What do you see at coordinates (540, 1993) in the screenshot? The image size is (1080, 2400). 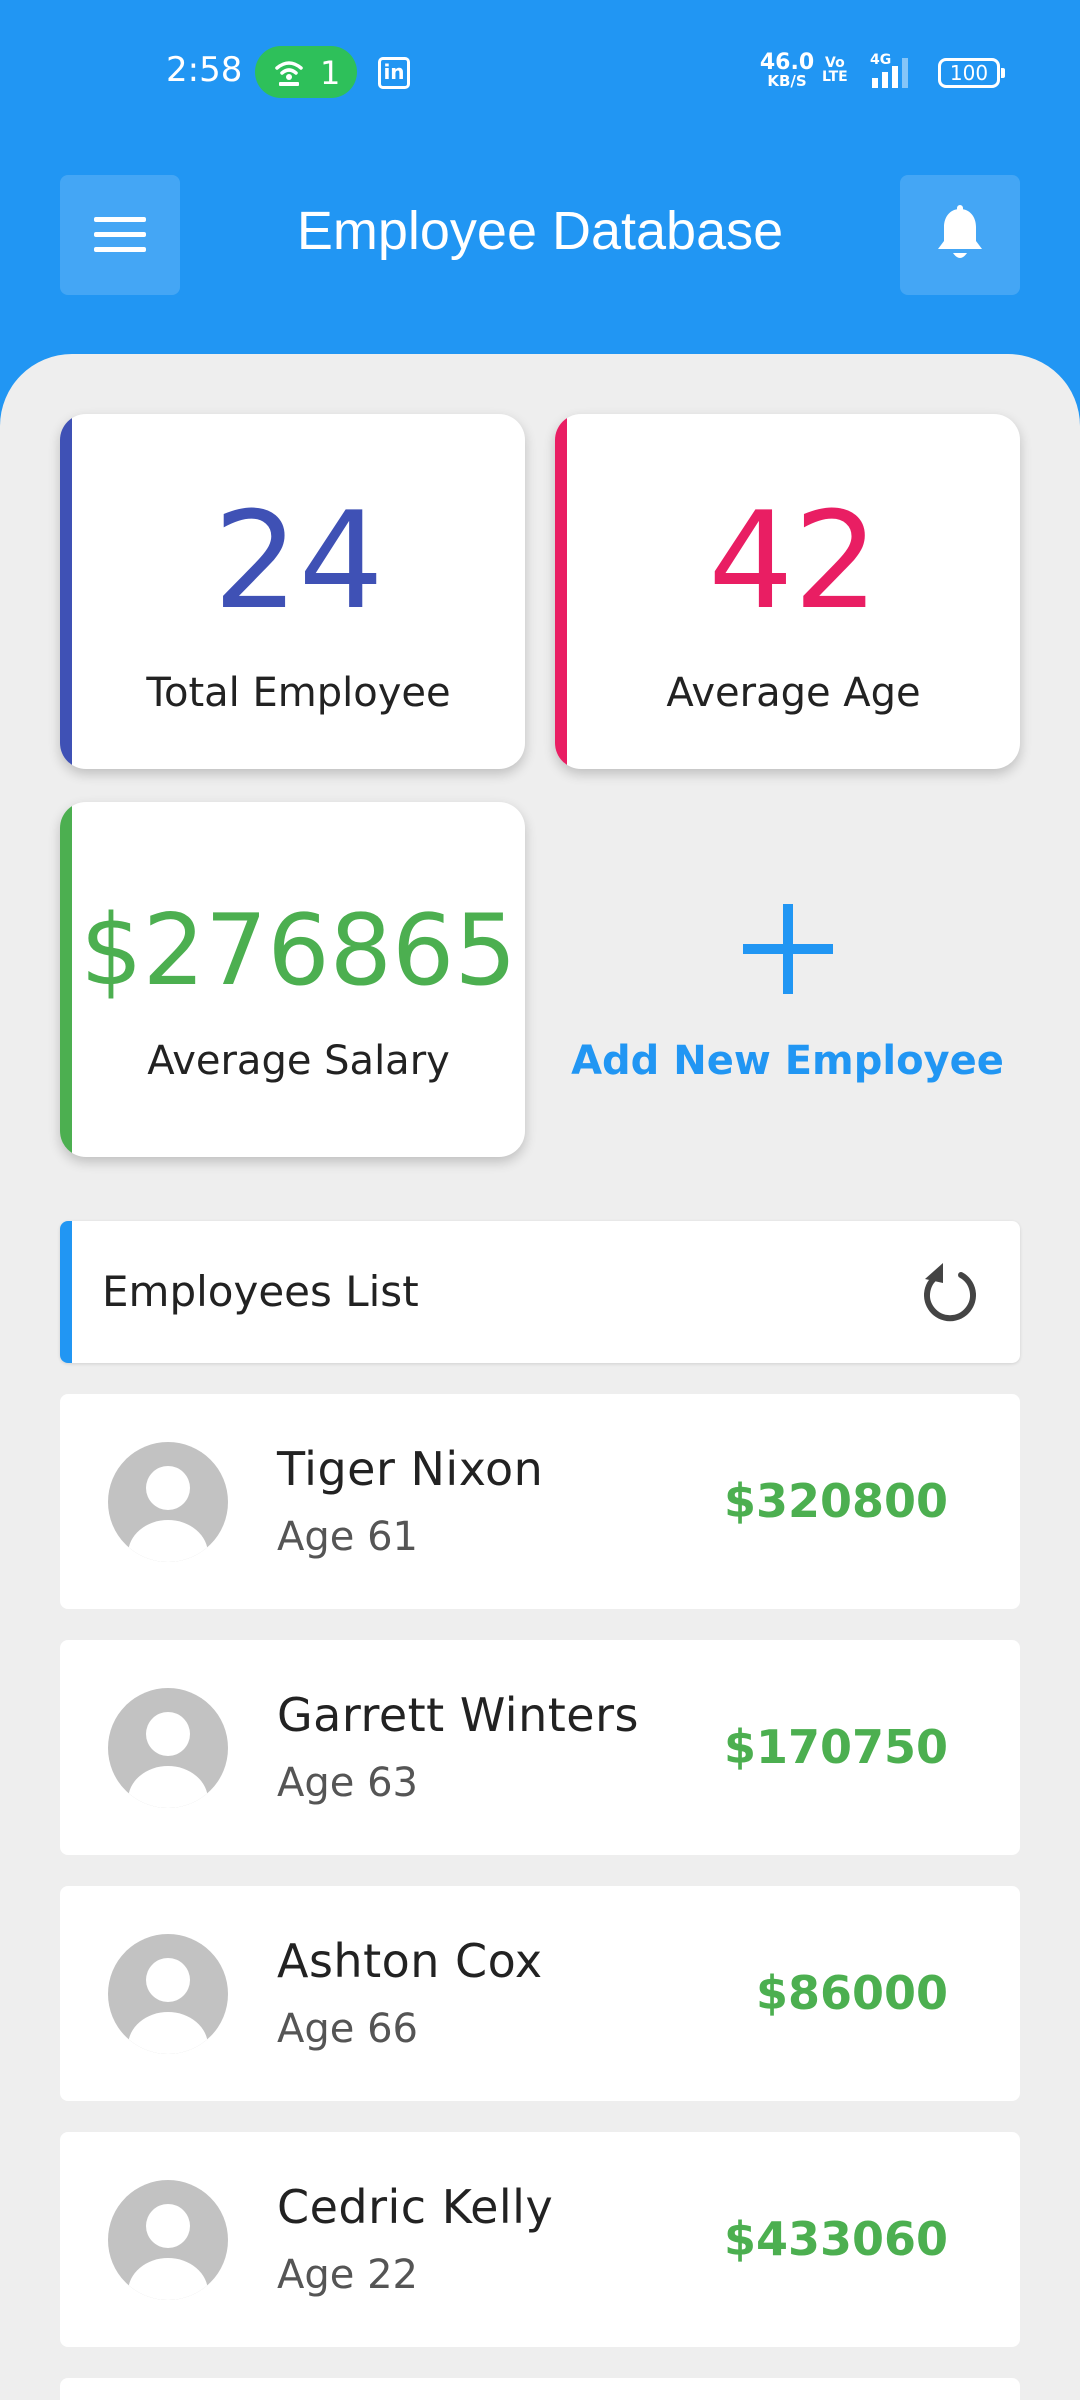 I see `employee-row: Ashton Cox Age 66 $86000` at bounding box center [540, 1993].